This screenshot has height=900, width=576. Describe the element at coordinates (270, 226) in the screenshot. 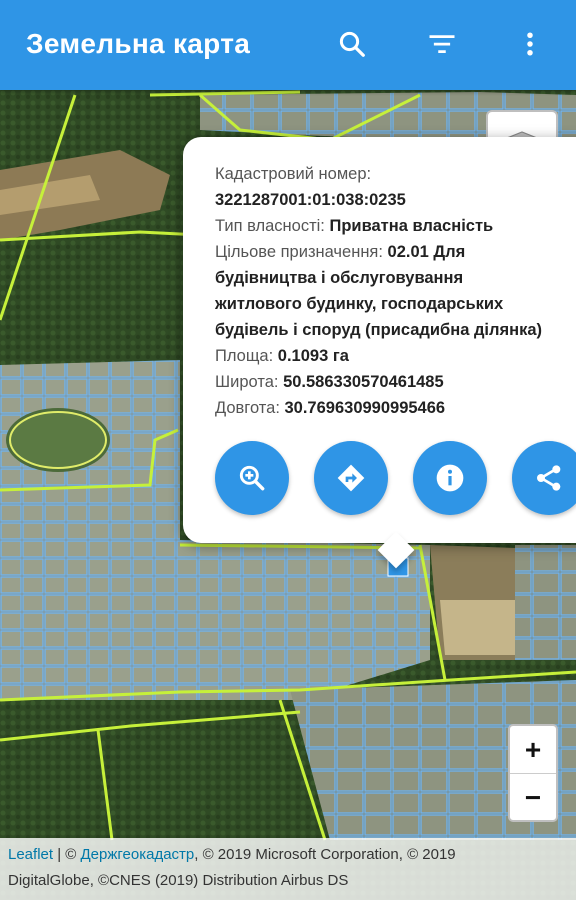

I see `ownership-label: Тип власності:` at that location.